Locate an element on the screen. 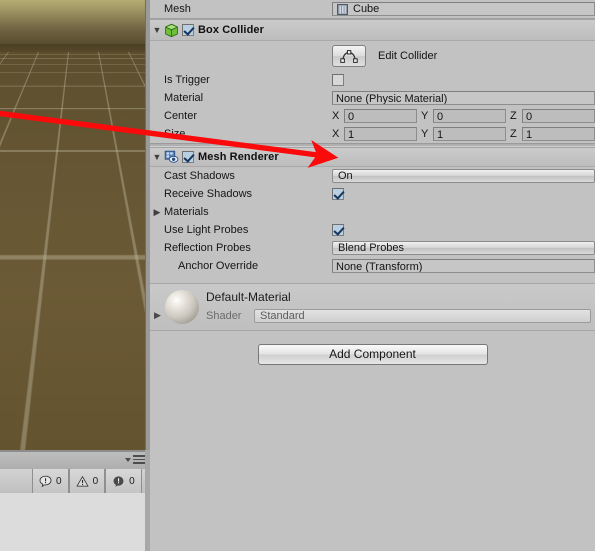 The image size is (595, 551). size-label: Size is located at coordinates (175, 134).